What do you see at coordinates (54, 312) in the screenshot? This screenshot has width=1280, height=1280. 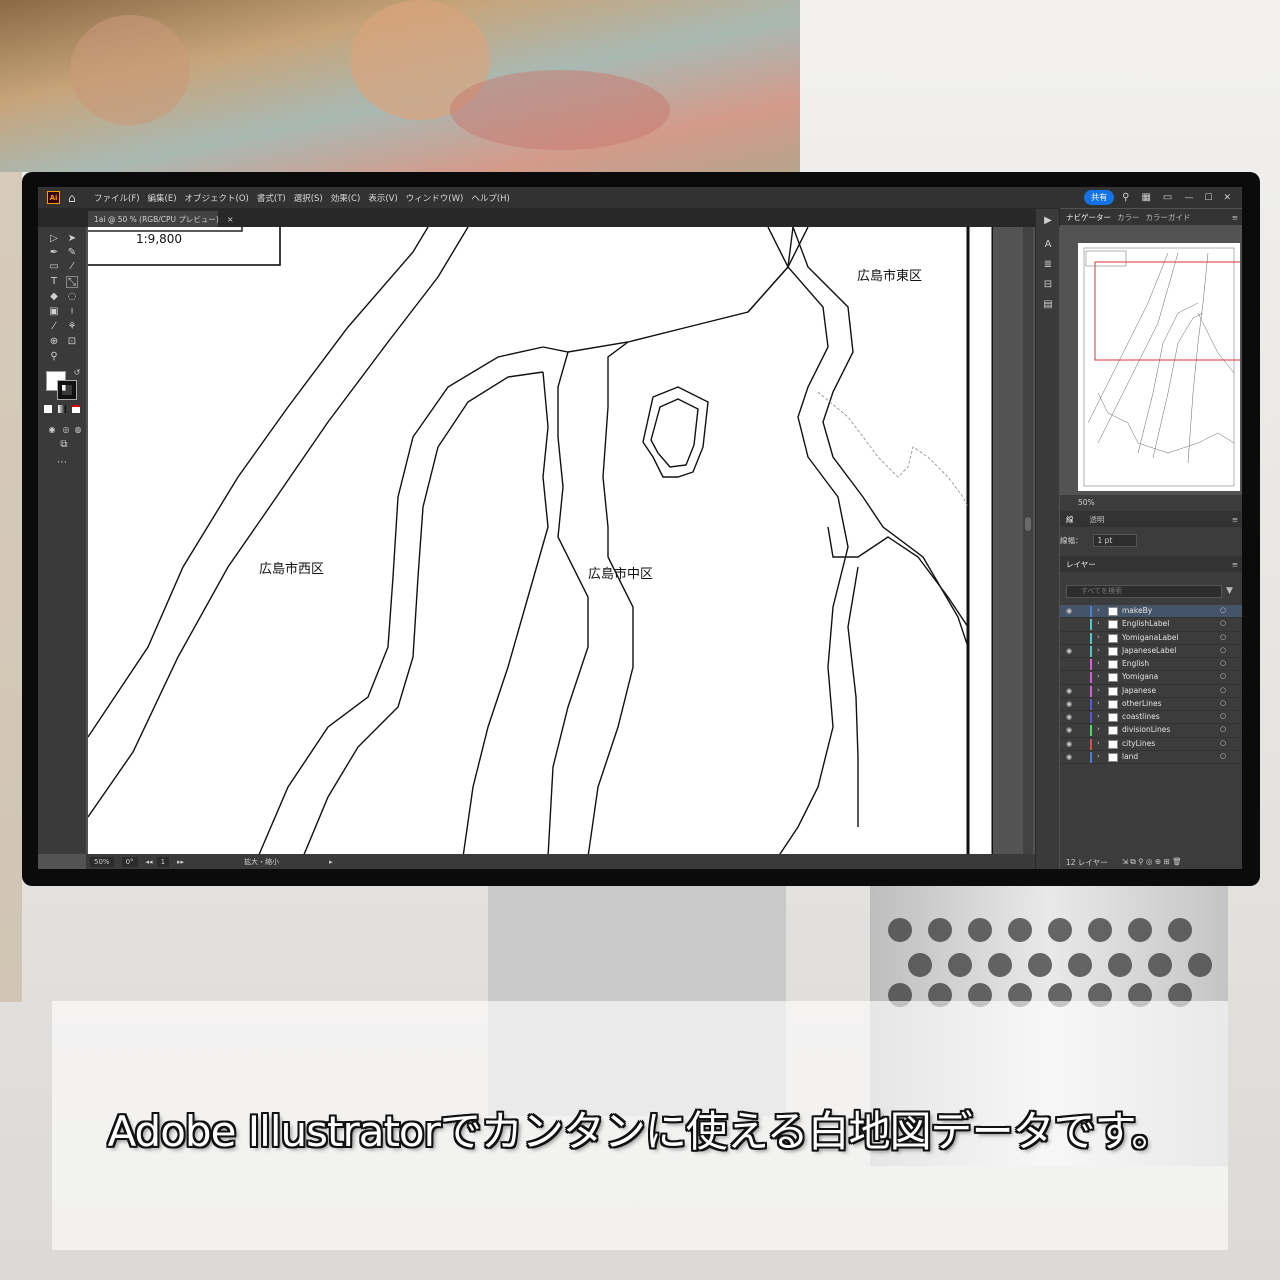 I see `gradient-tool-icon: ▣` at bounding box center [54, 312].